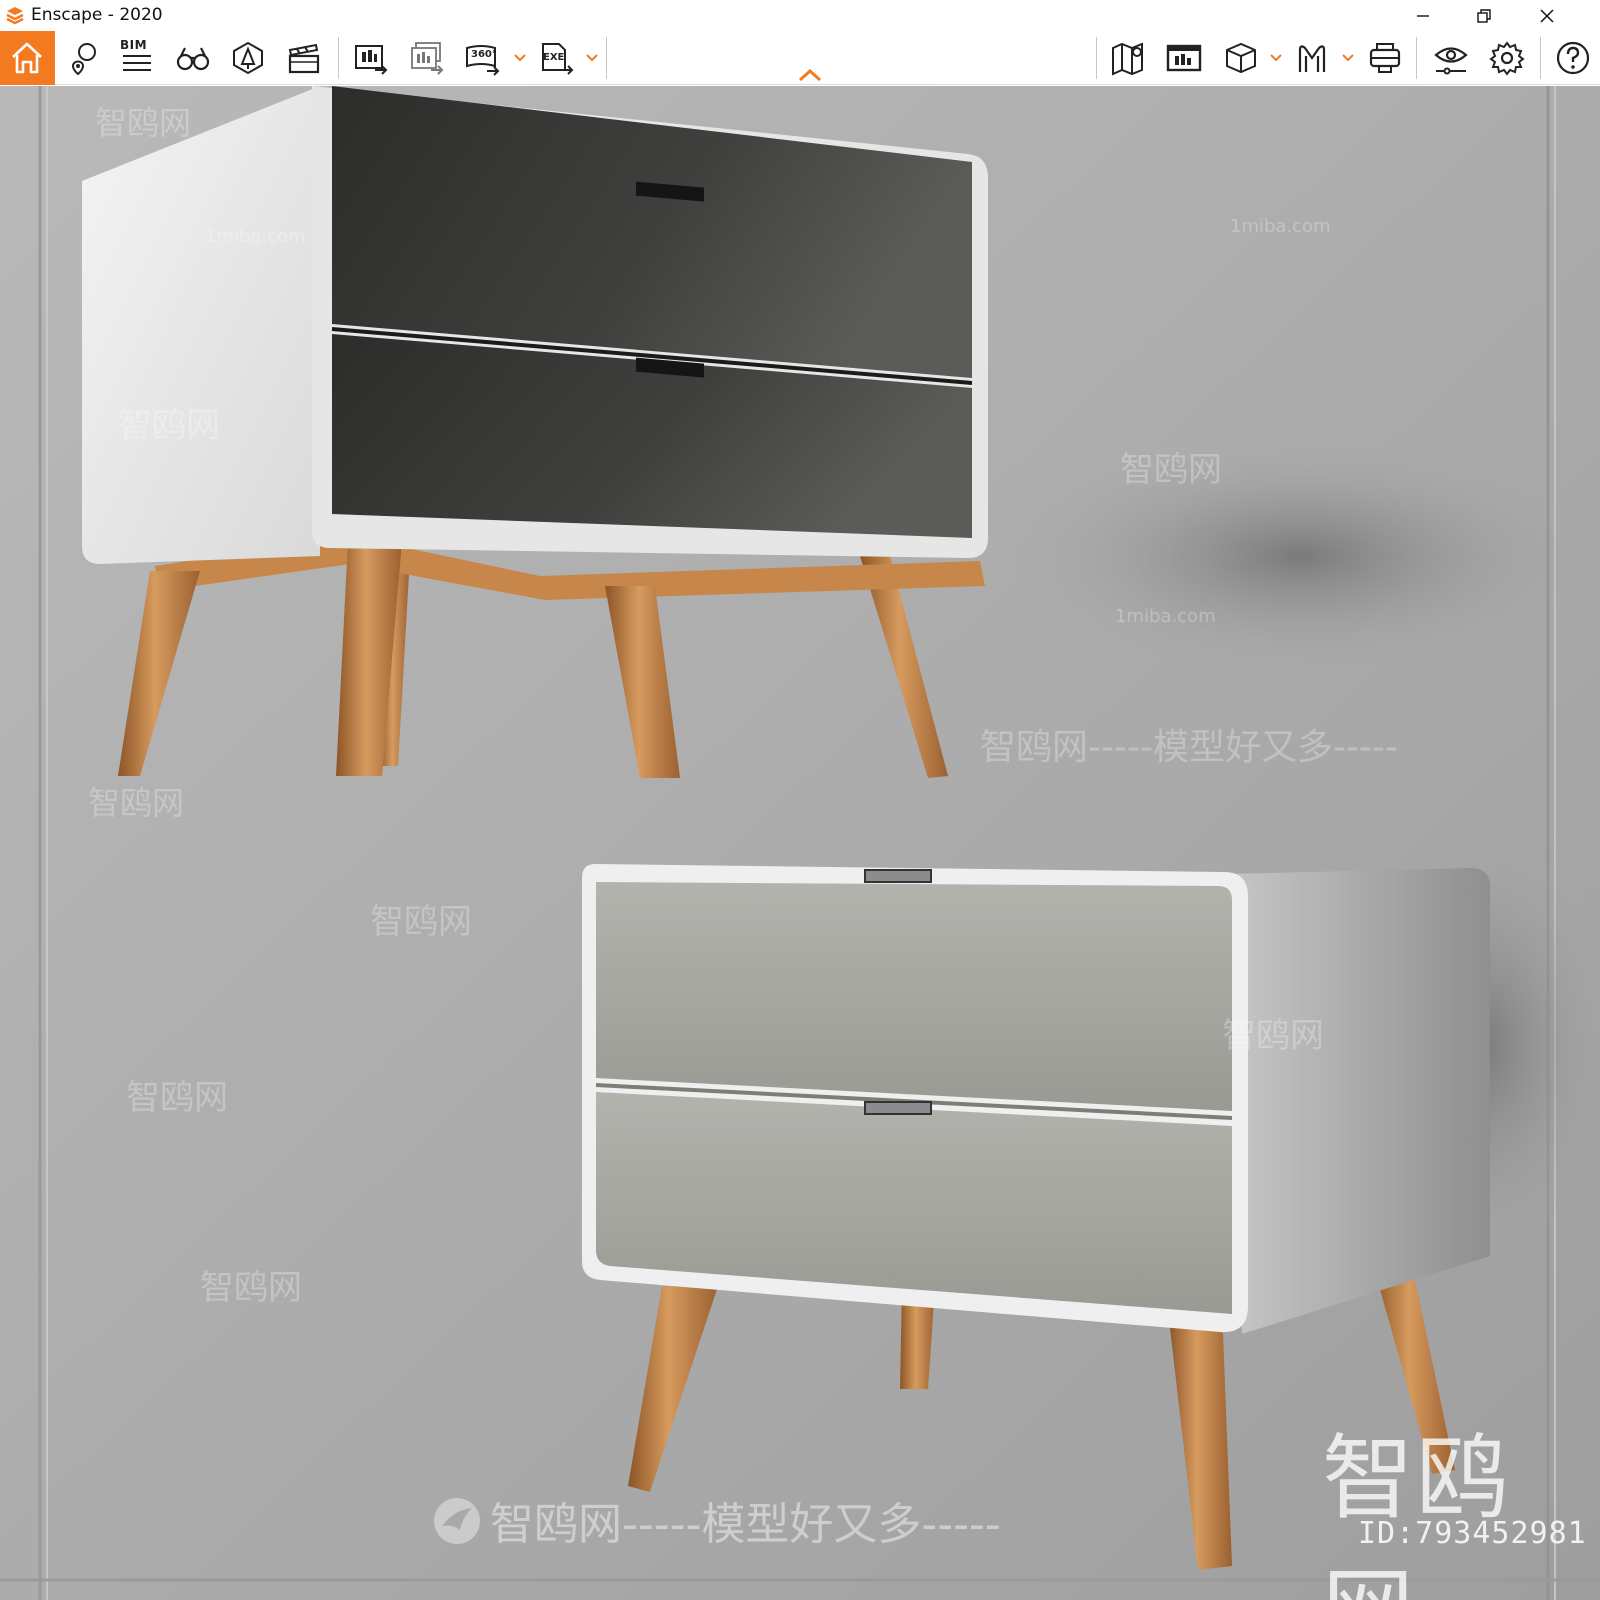 The width and height of the screenshot is (1600, 1600). I want to click on settings-icon, so click(1507, 58).